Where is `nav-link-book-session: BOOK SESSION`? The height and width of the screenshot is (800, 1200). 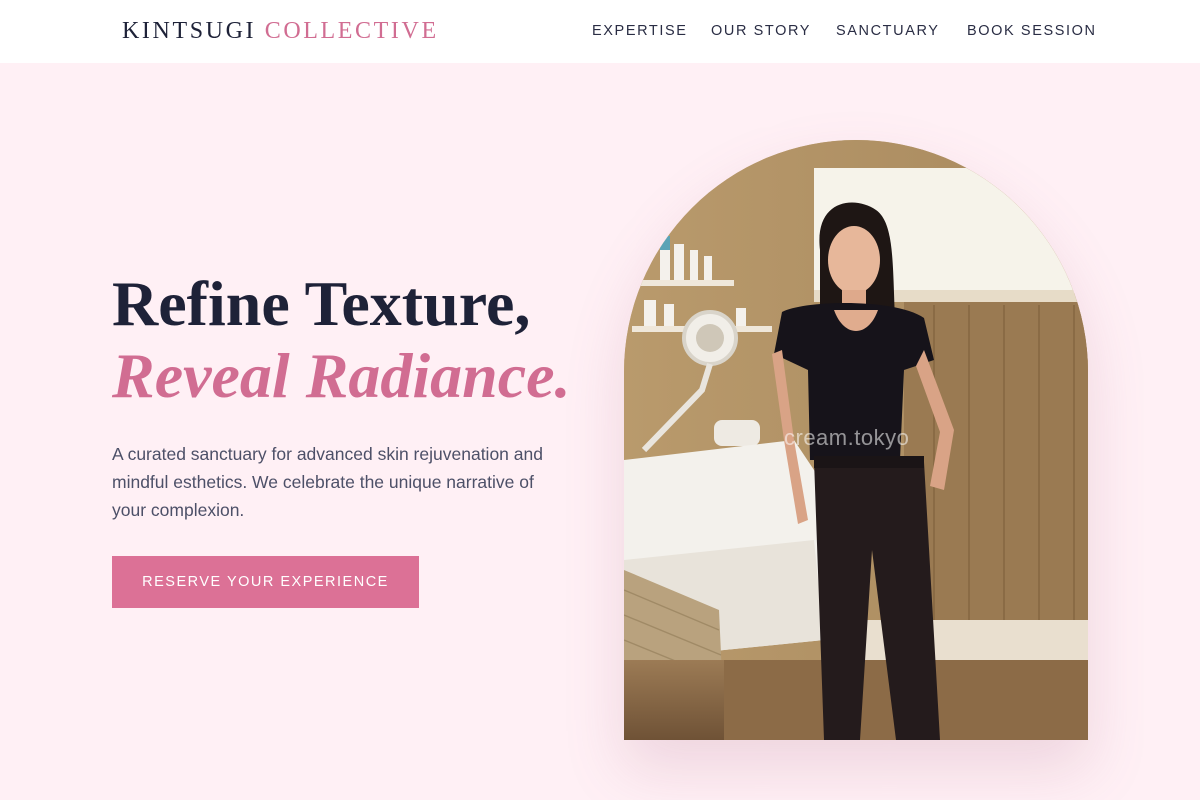
nav-link-book-session: BOOK SESSION is located at coordinates (1032, 31).